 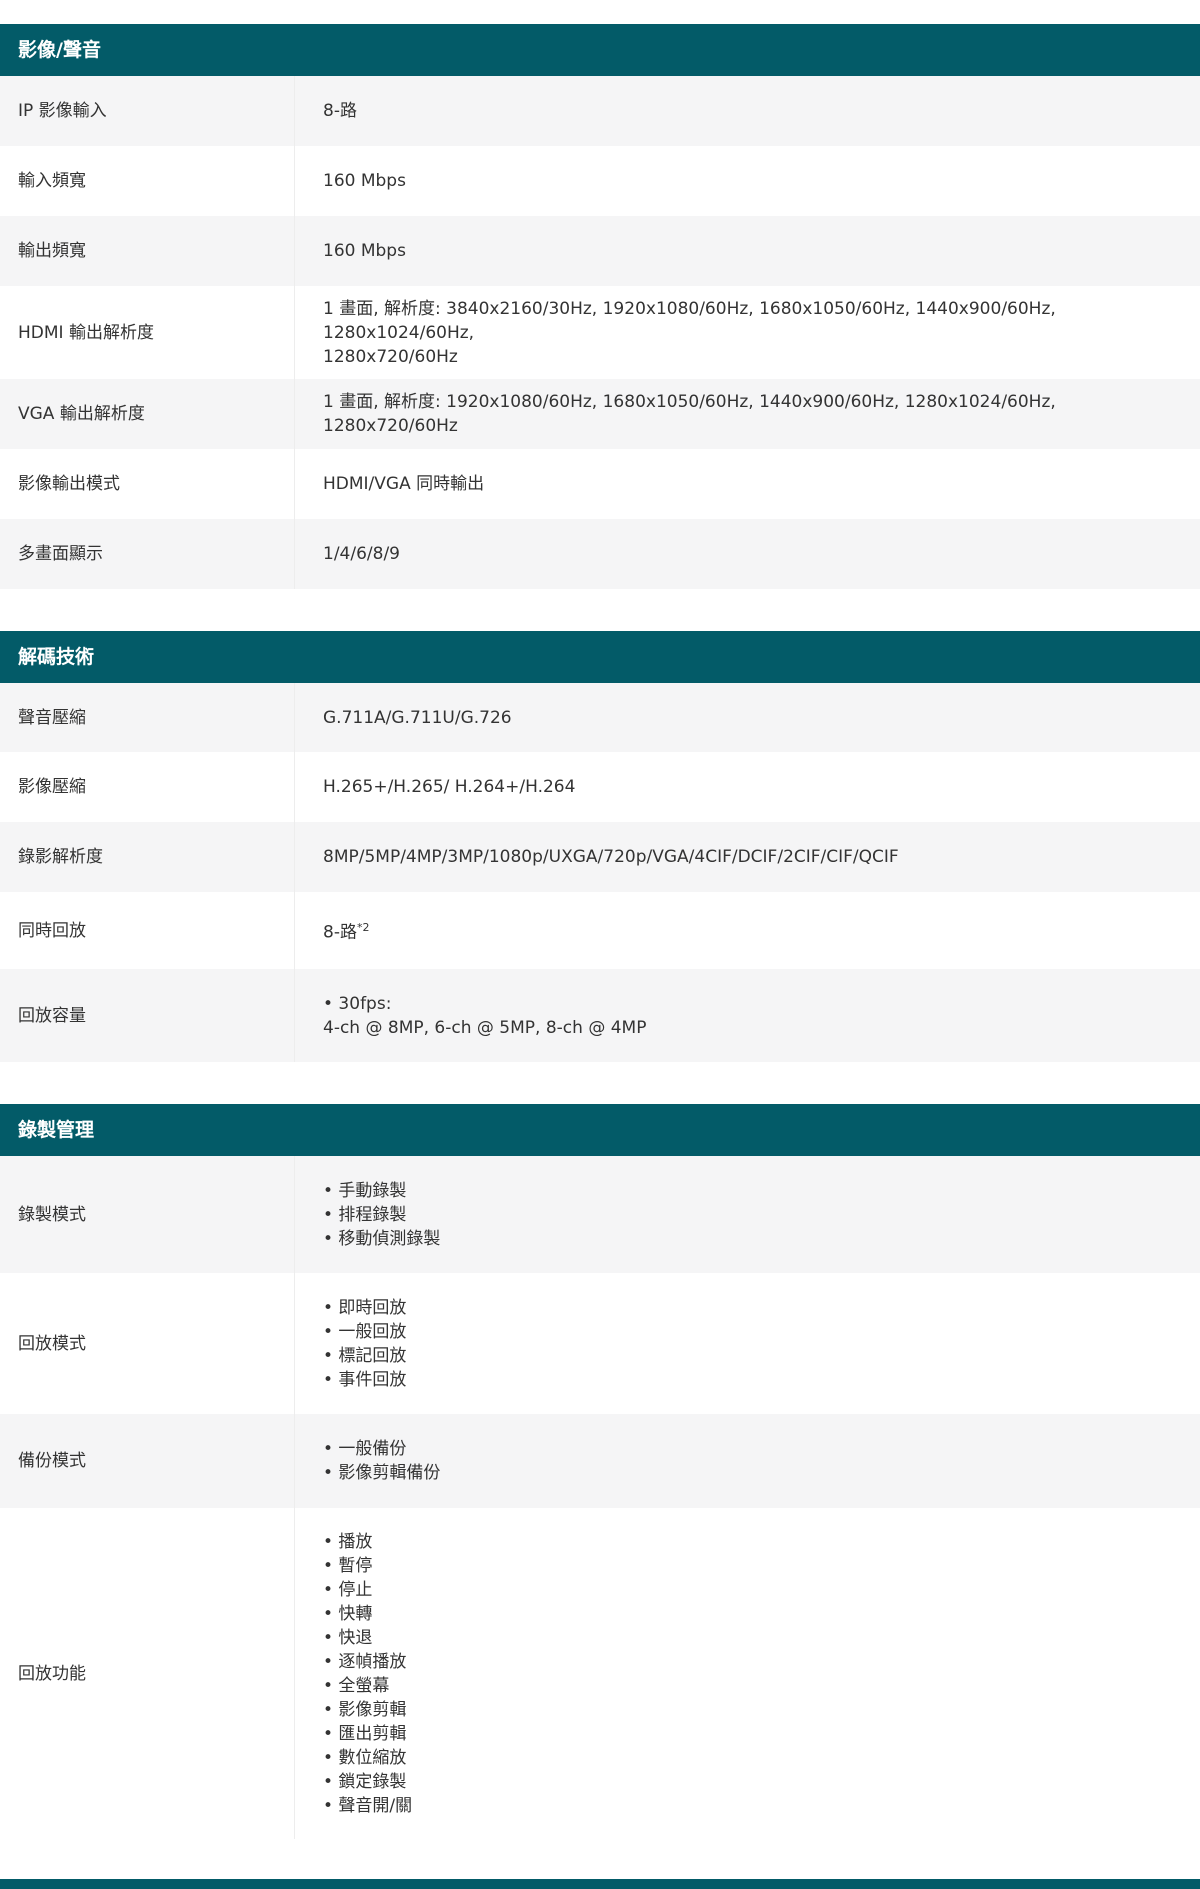 I want to click on spec-row: 備份模式 • 一般備份 • 影像剪輯備份, so click(x=600, y=1461).